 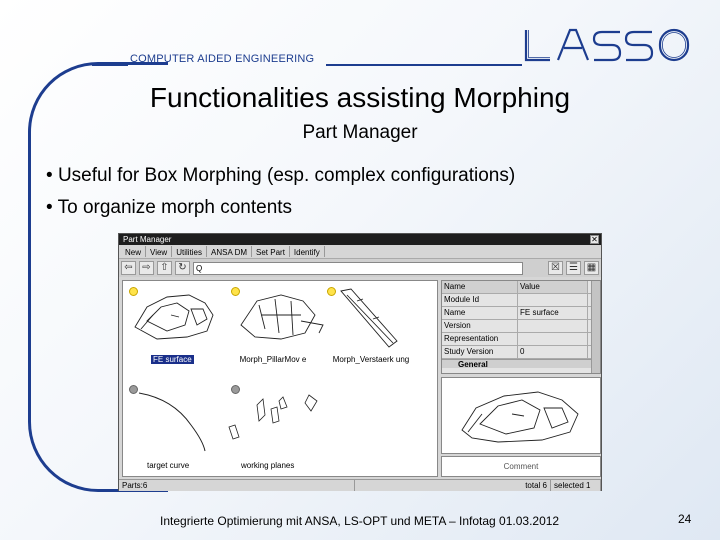 What do you see at coordinates (237, 485) in the screenshot?
I see `status-parts: Parts:6` at bounding box center [237, 485].